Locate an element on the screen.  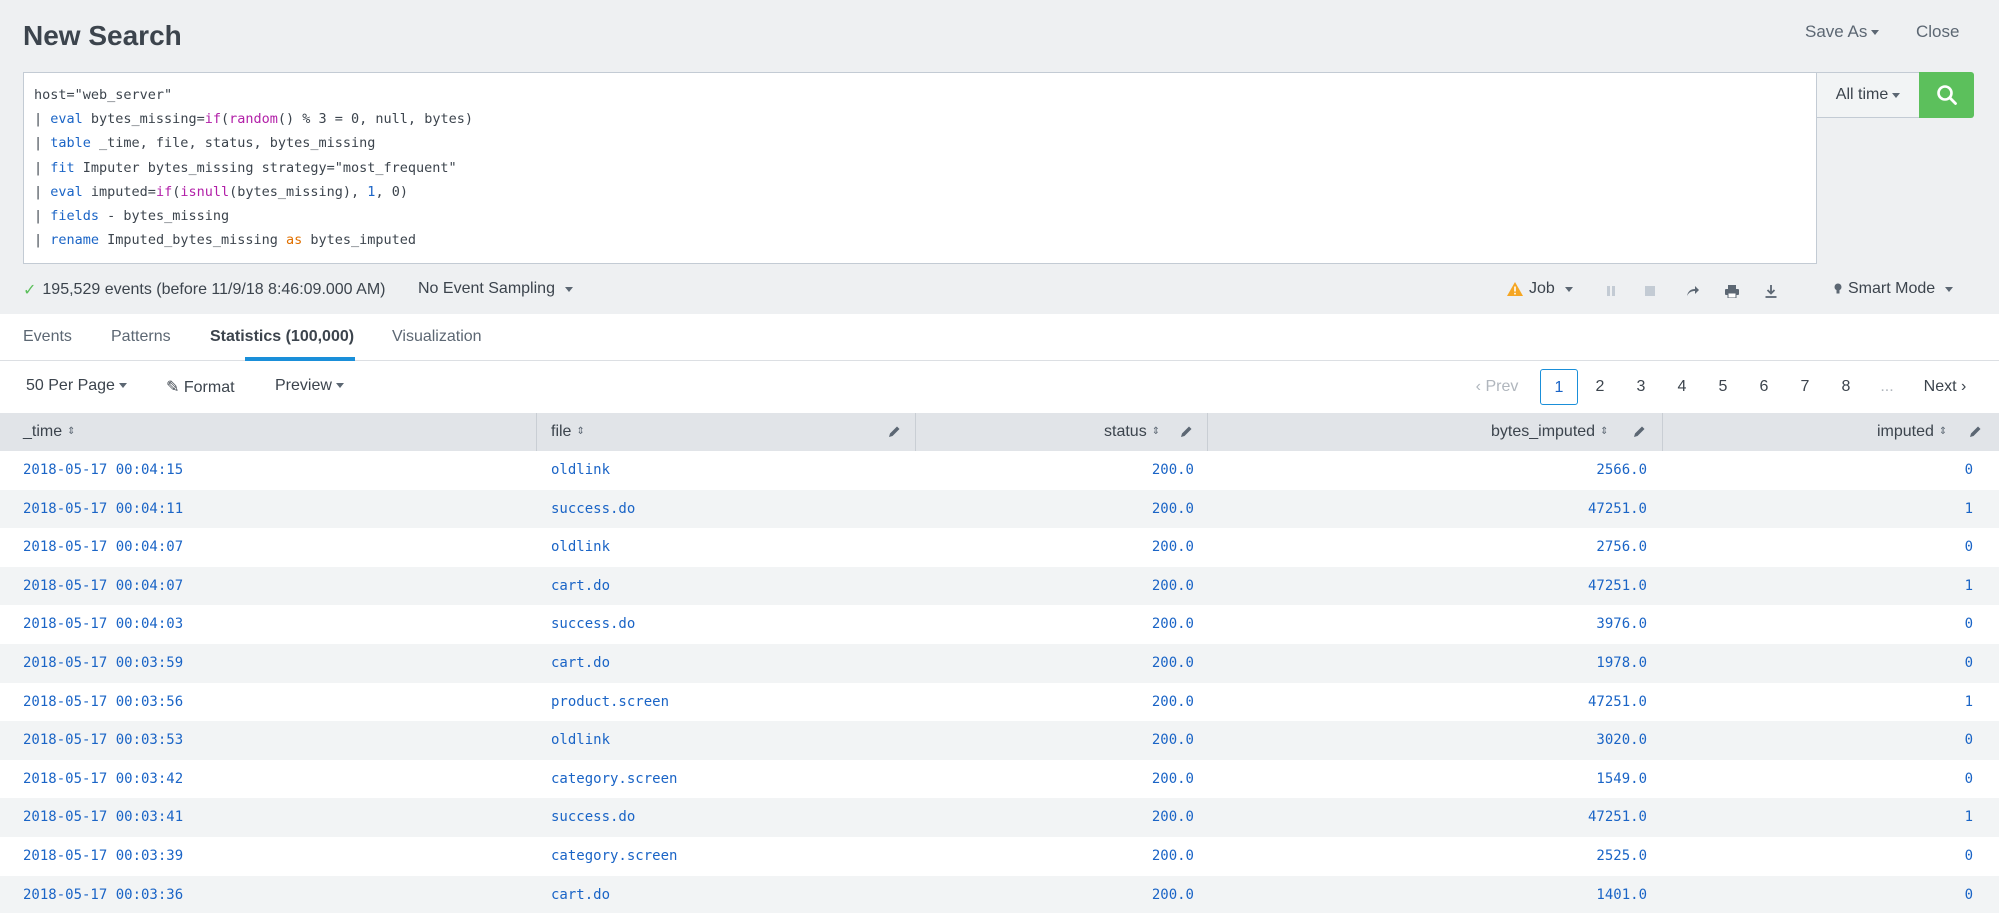
column-header-file: file ⇕ is located at coordinates (568, 432).